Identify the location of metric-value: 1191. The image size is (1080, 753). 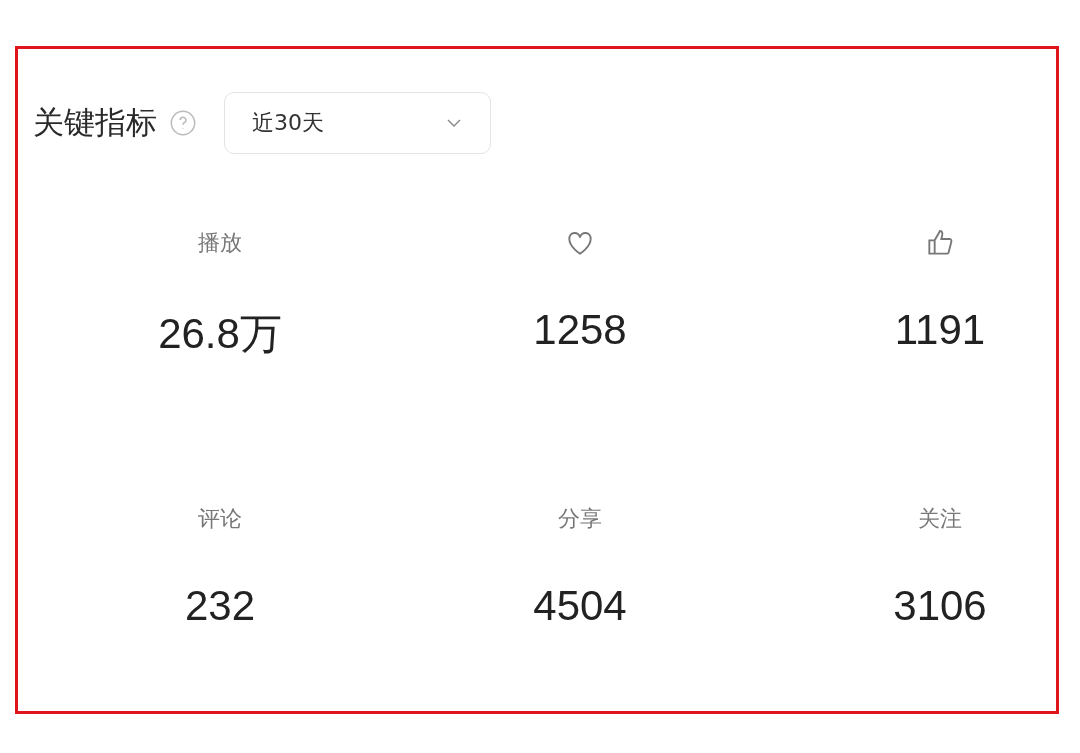
(940, 330).